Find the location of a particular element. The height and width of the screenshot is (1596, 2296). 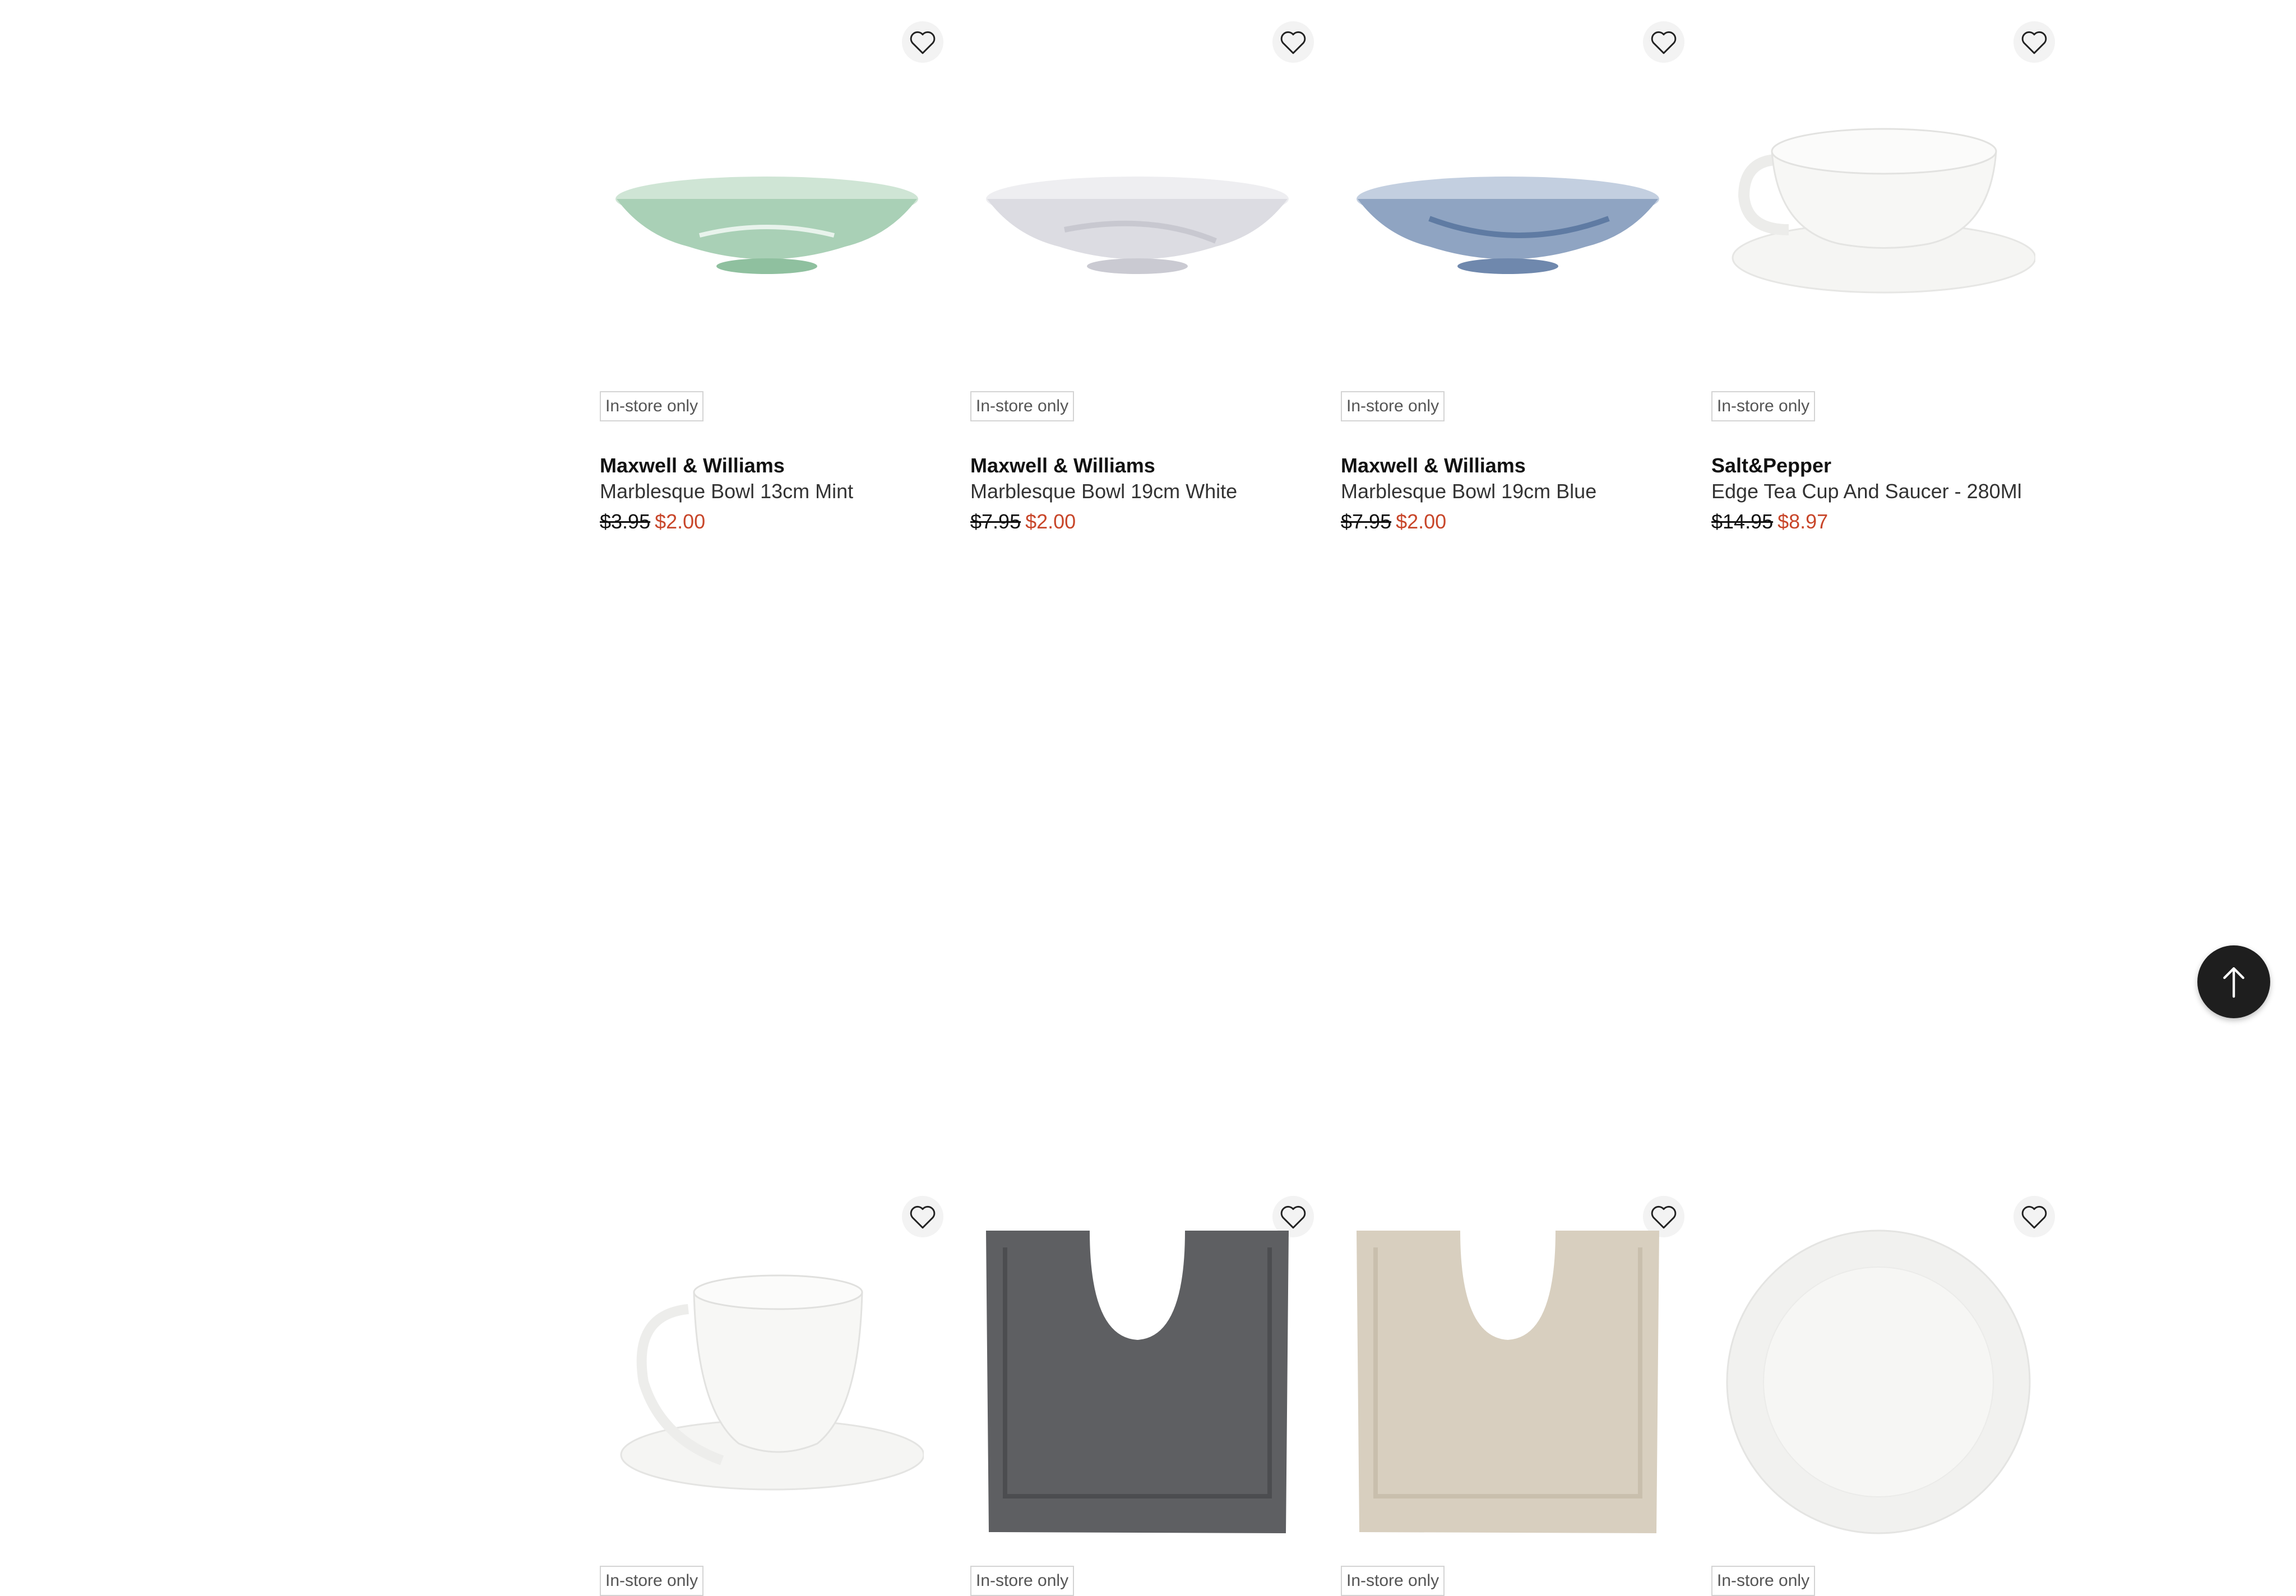

product-name: Marblesque Bowl 13cm Mint is located at coordinates (726, 491).